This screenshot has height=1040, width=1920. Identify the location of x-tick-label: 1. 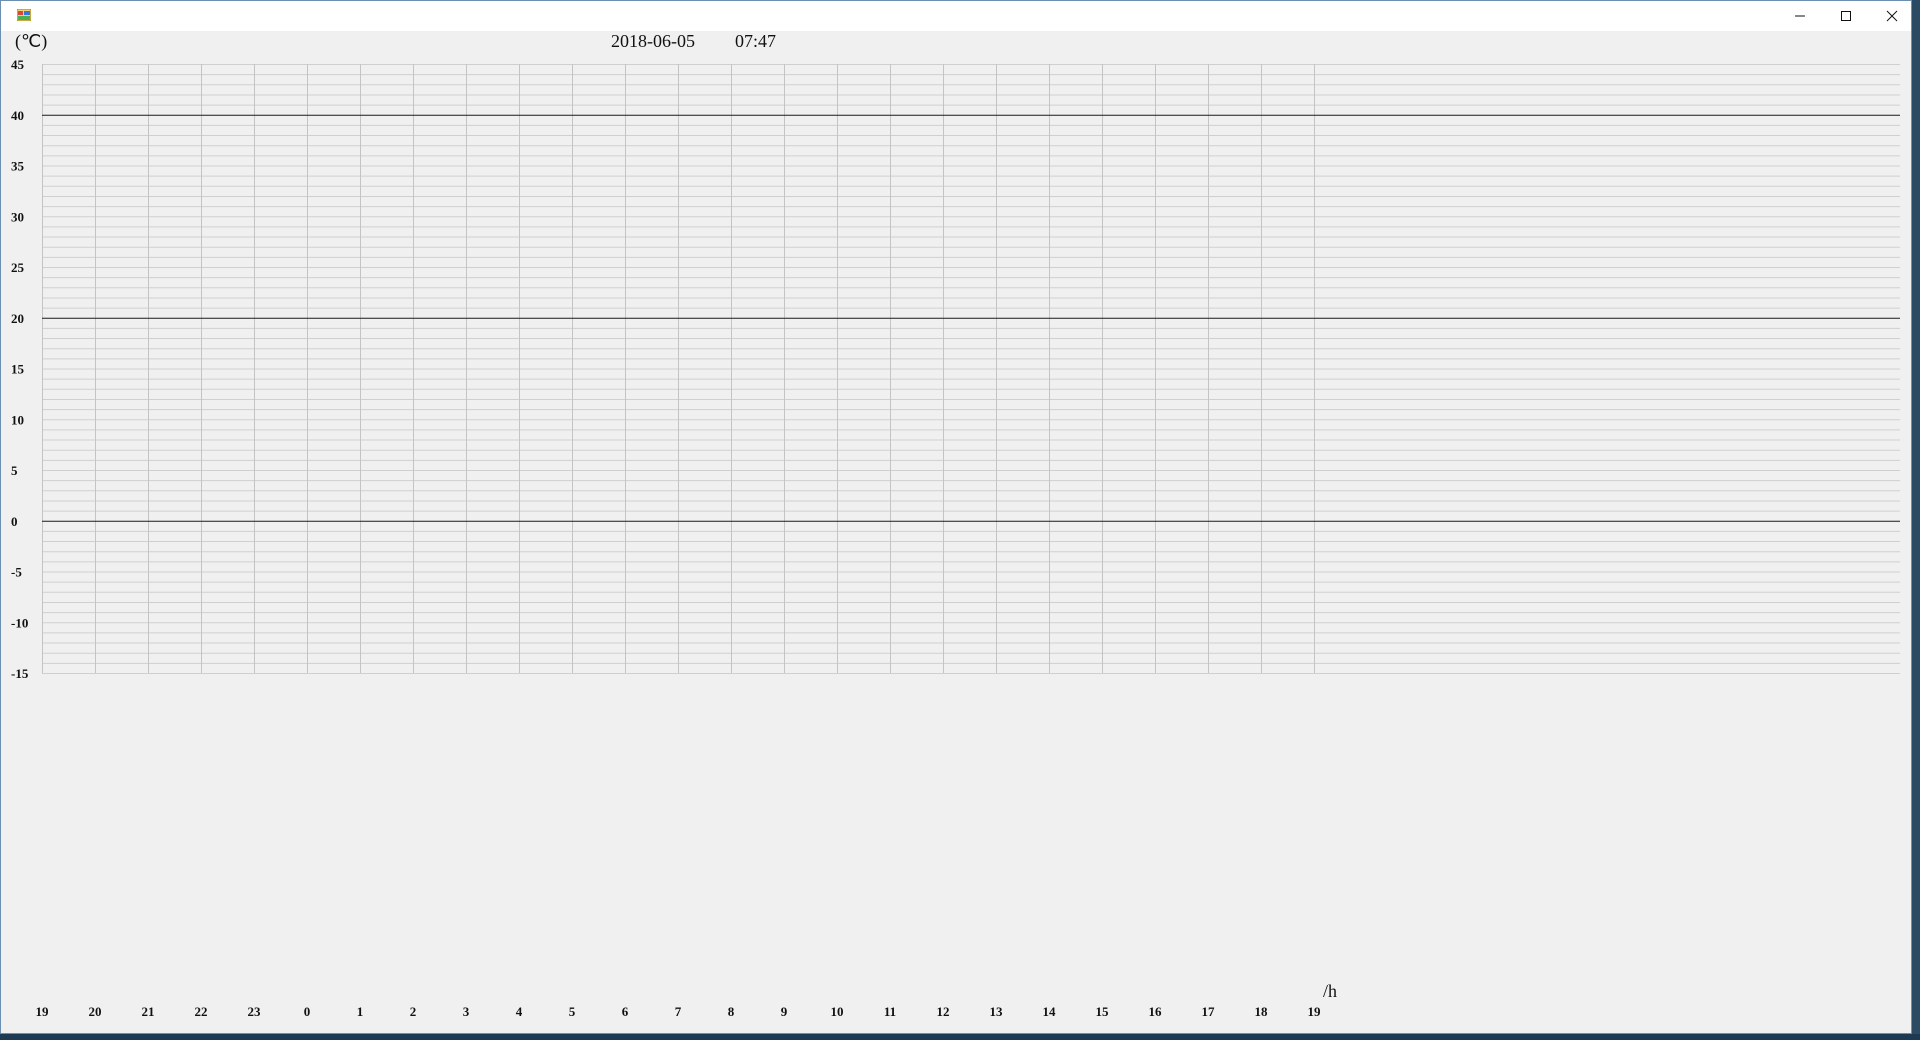
(360, 1011).